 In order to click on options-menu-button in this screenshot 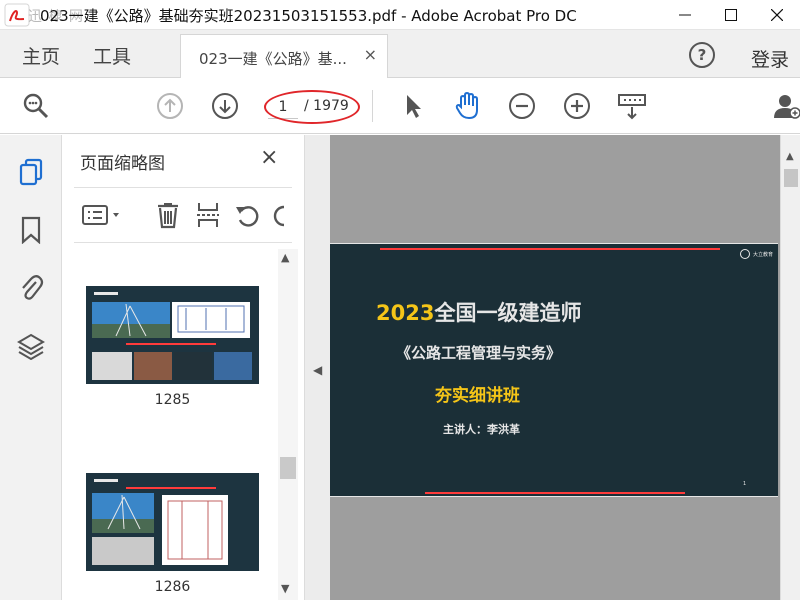, I will do `click(102, 215)`.